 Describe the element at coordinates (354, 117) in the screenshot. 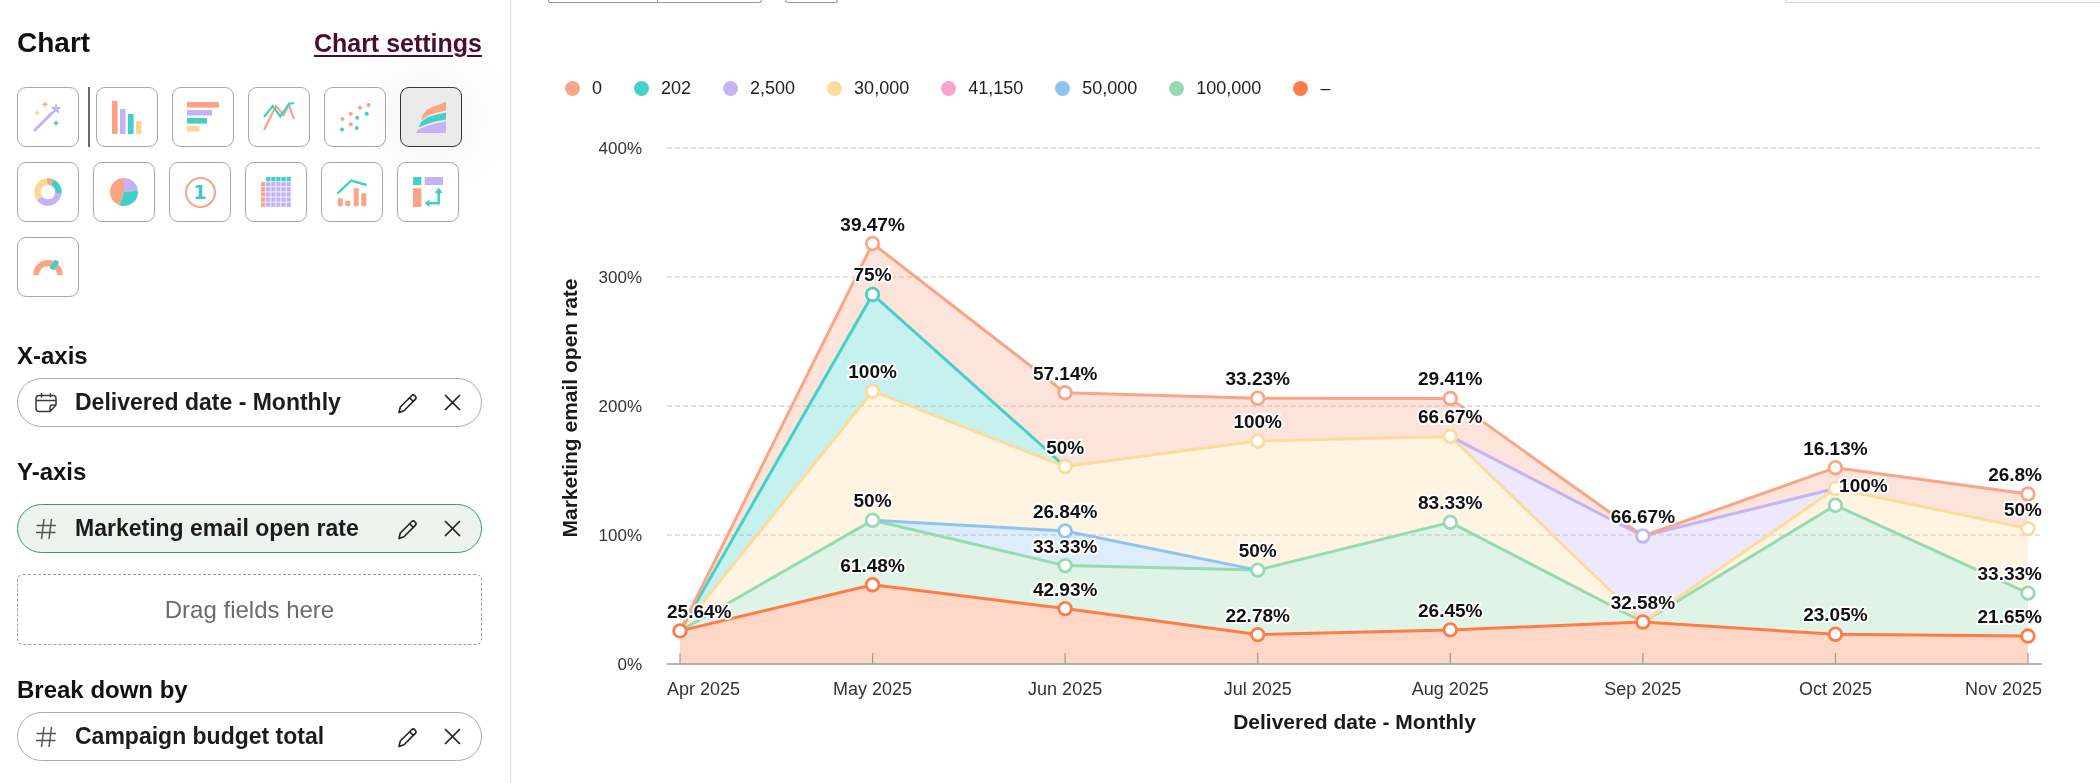

I see `scatter-plot-icon` at that location.